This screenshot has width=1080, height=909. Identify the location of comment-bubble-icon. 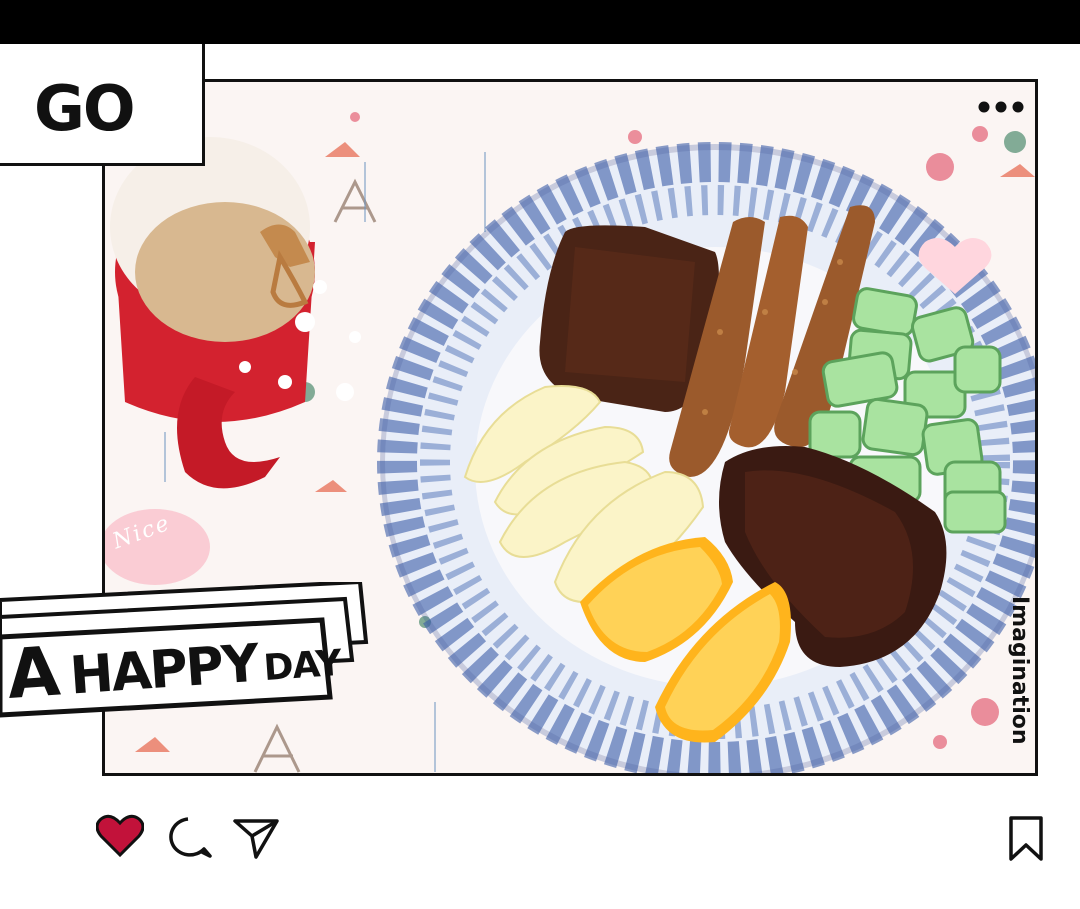
(189, 840).